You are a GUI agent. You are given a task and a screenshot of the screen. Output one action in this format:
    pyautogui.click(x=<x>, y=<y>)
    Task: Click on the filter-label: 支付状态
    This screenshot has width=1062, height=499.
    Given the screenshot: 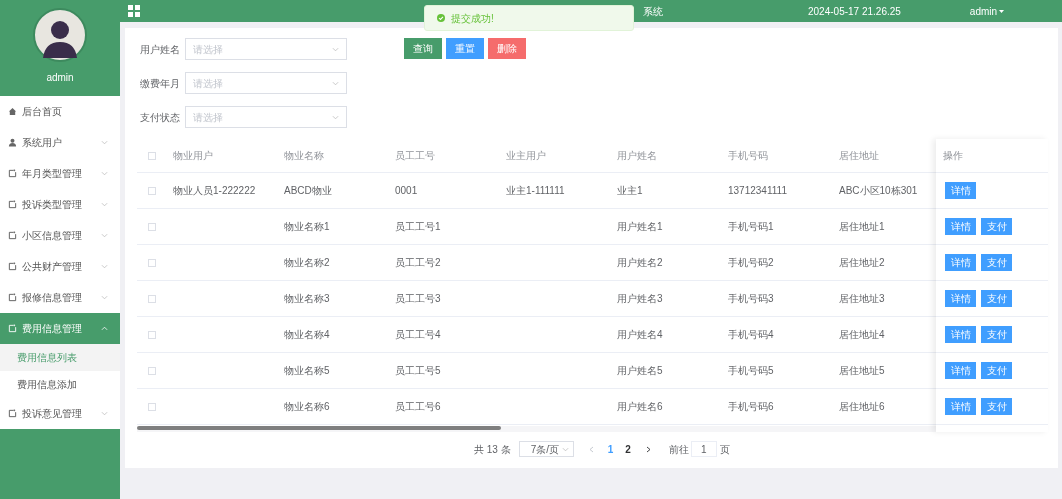 What is the action you would take?
    pyautogui.click(x=160, y=117)
    